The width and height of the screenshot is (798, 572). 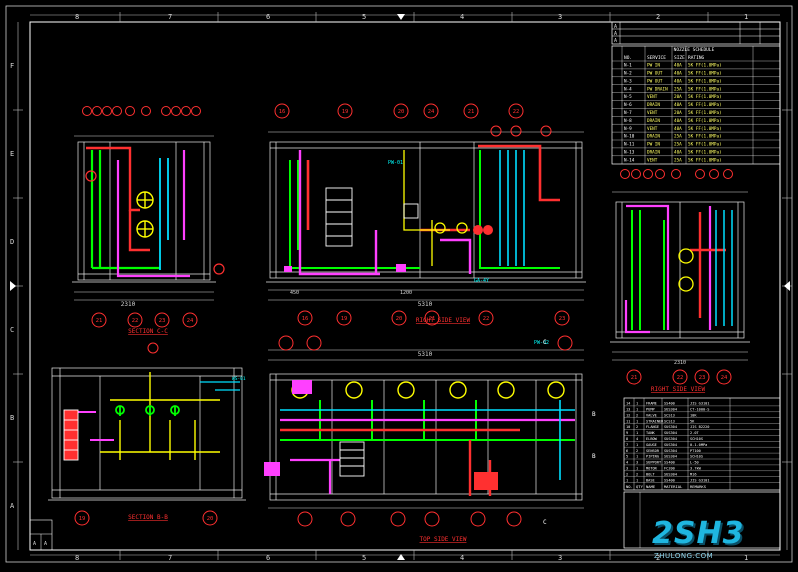 I want to click on nozzle-header: SIZE, so click(x=679, y=58).